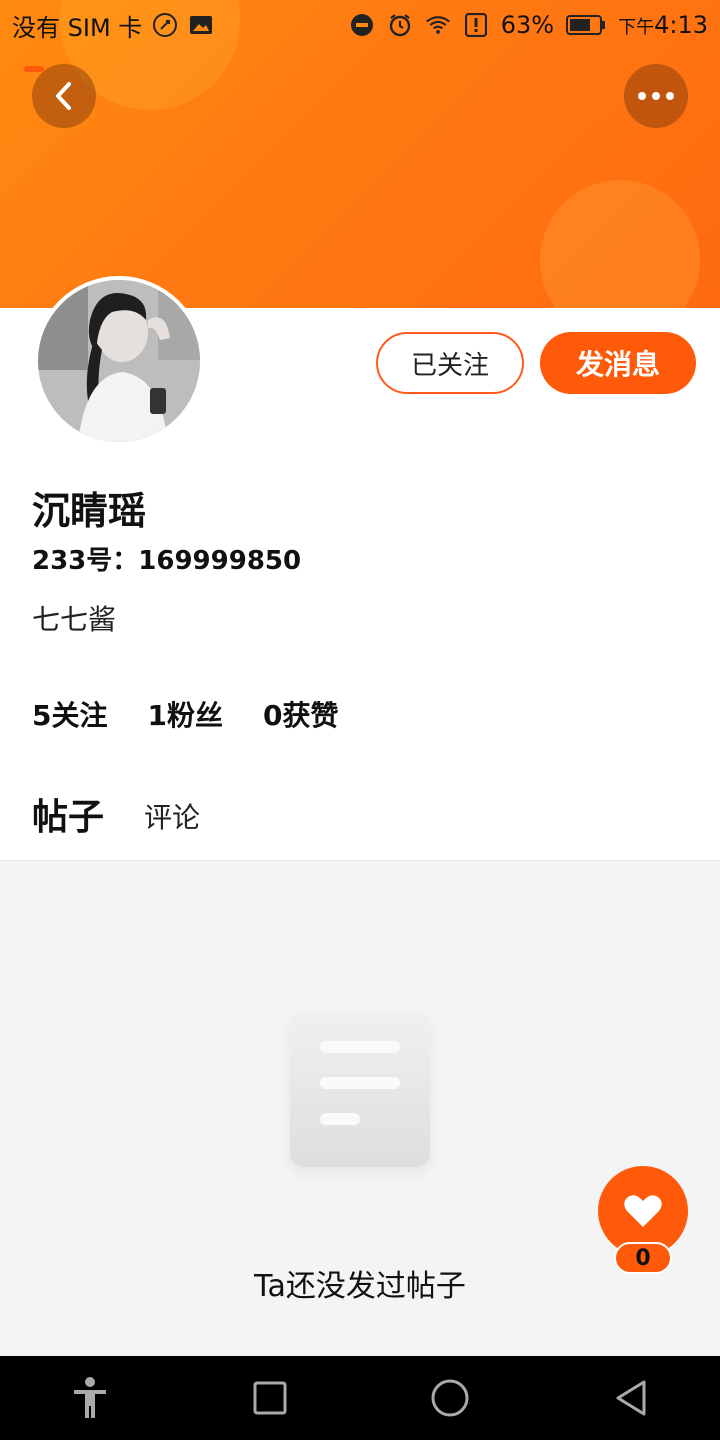 This screenshot has height=1440, width=720. I want to click on profile-name: 沉睛瑶, so click(89, 511).